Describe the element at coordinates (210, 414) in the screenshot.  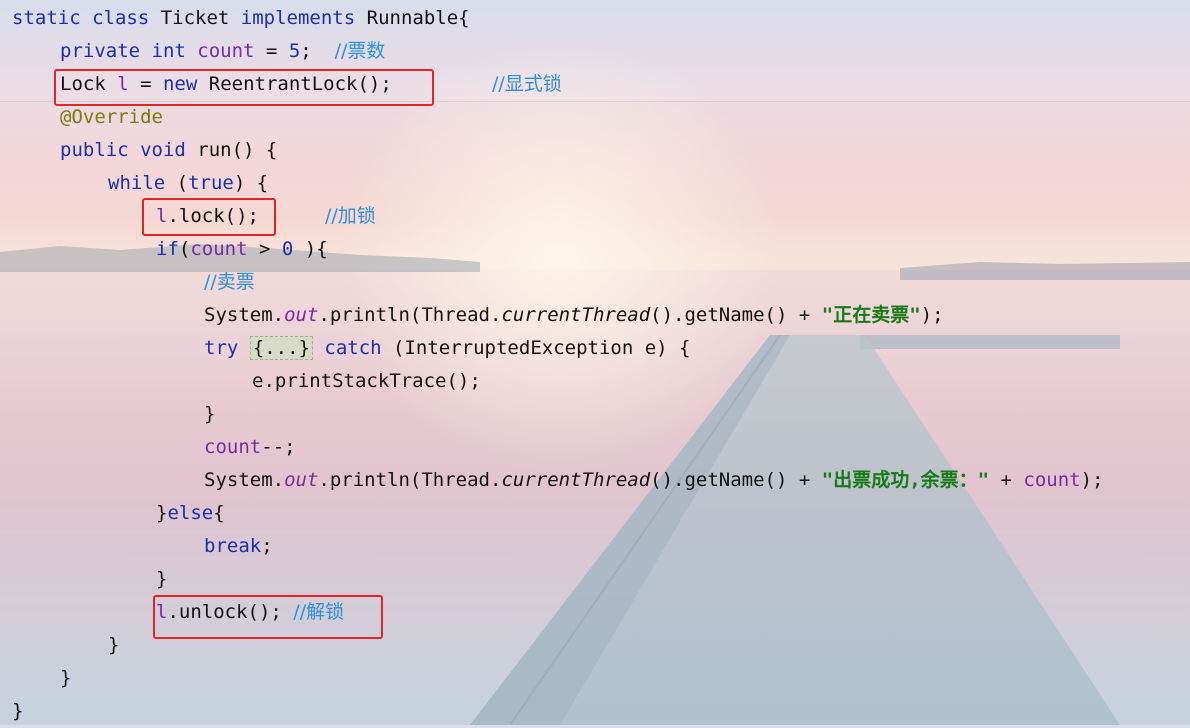
I see `code-line-13: }` at that location.